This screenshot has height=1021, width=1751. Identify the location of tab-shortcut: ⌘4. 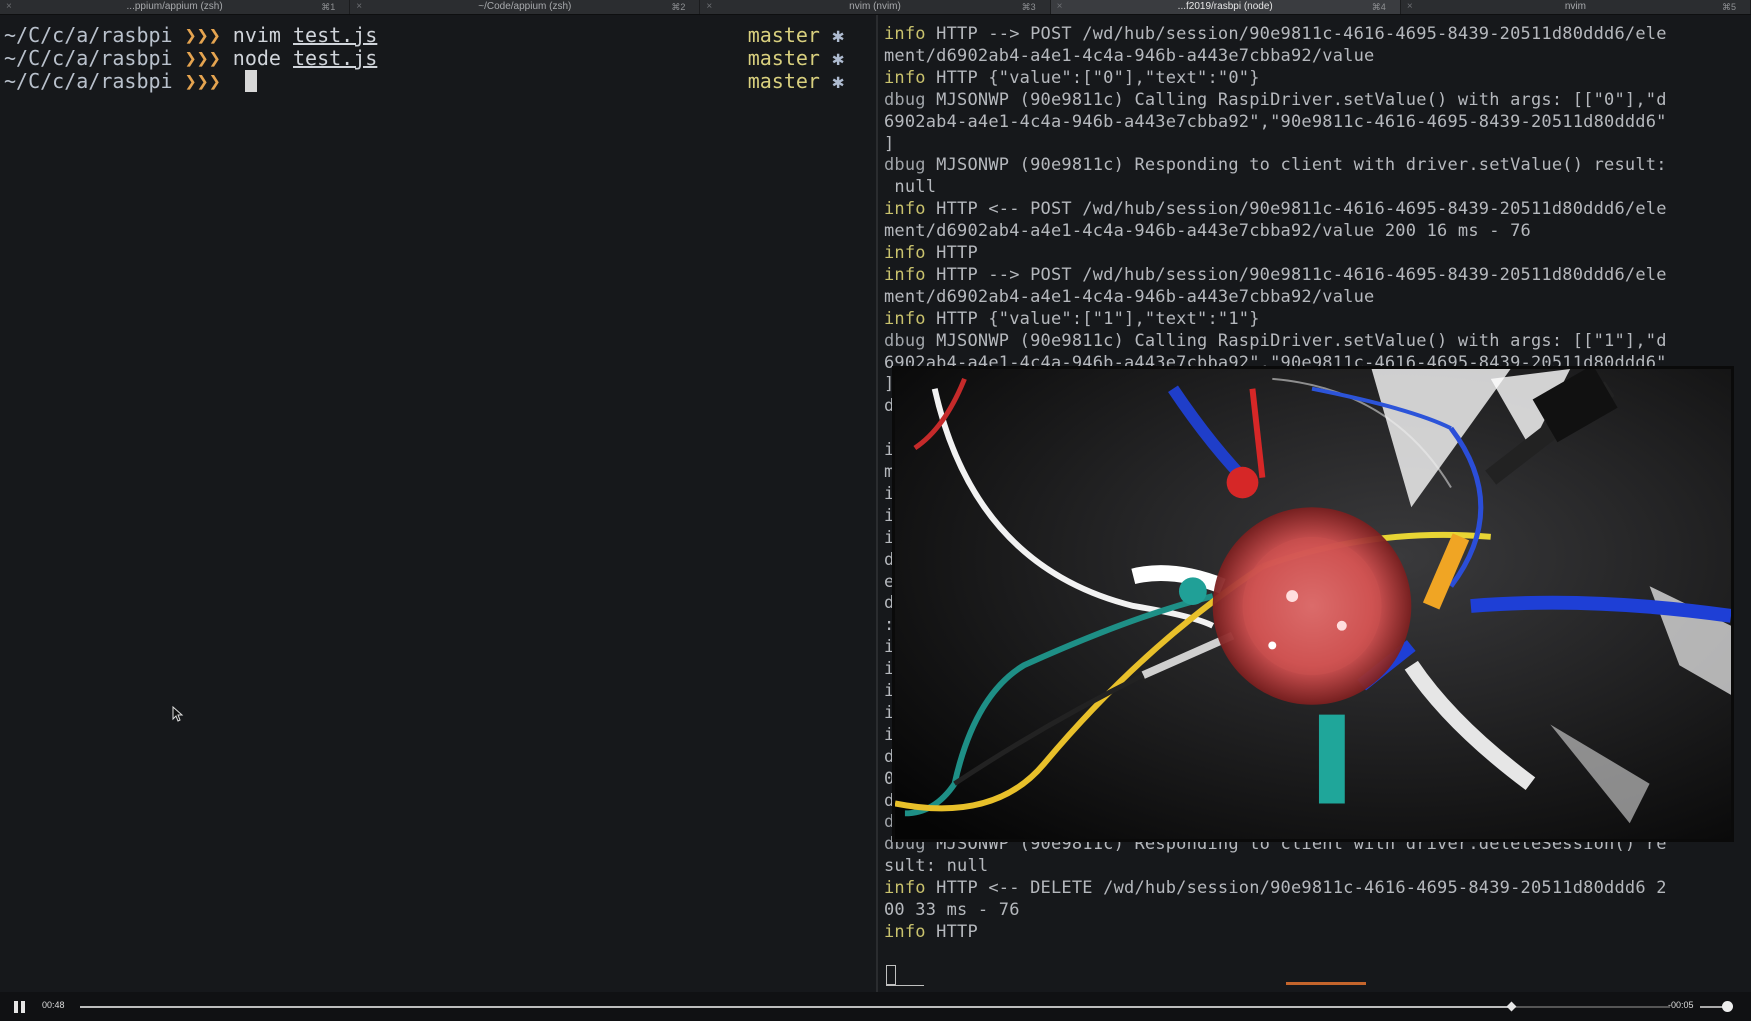
(1378, 7).